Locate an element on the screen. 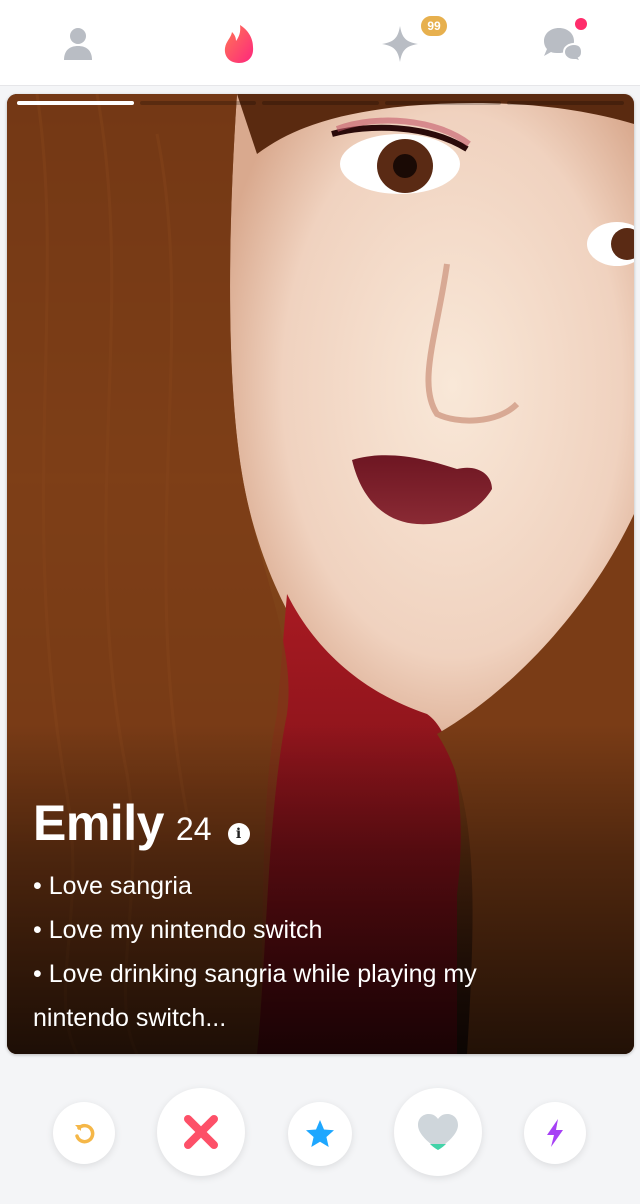 Image resolution: width=640 pixels, height=1204 pixels. nope-icon is located at coordinates (201, 1132).